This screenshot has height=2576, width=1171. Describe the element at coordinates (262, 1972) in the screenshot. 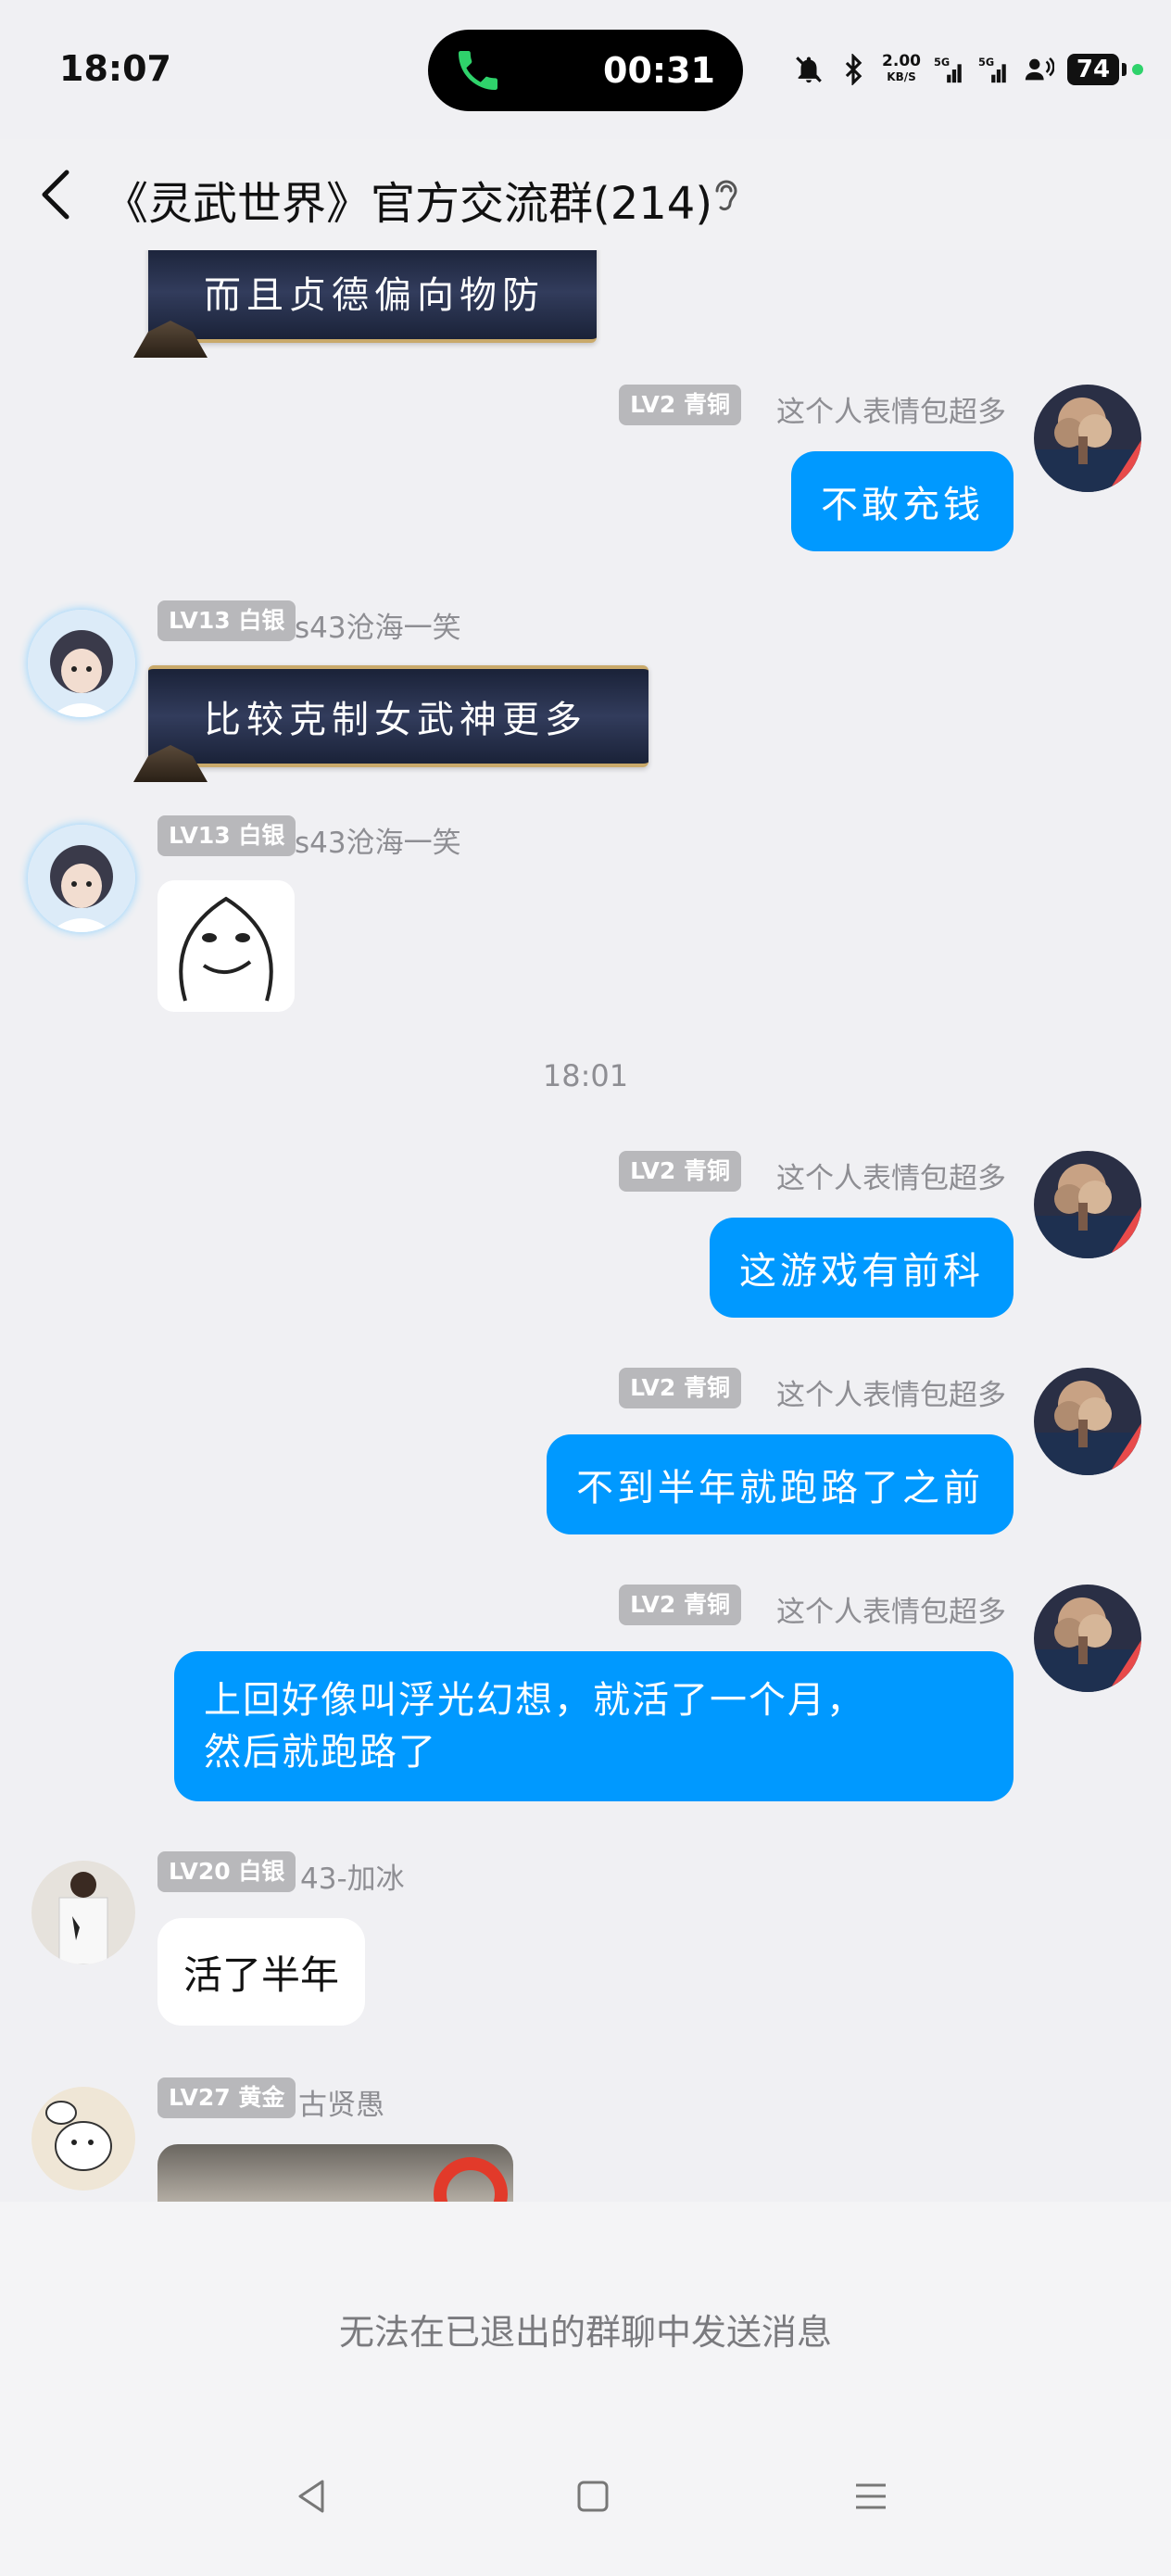

I see `message-bubble: 活了半年` at that location.